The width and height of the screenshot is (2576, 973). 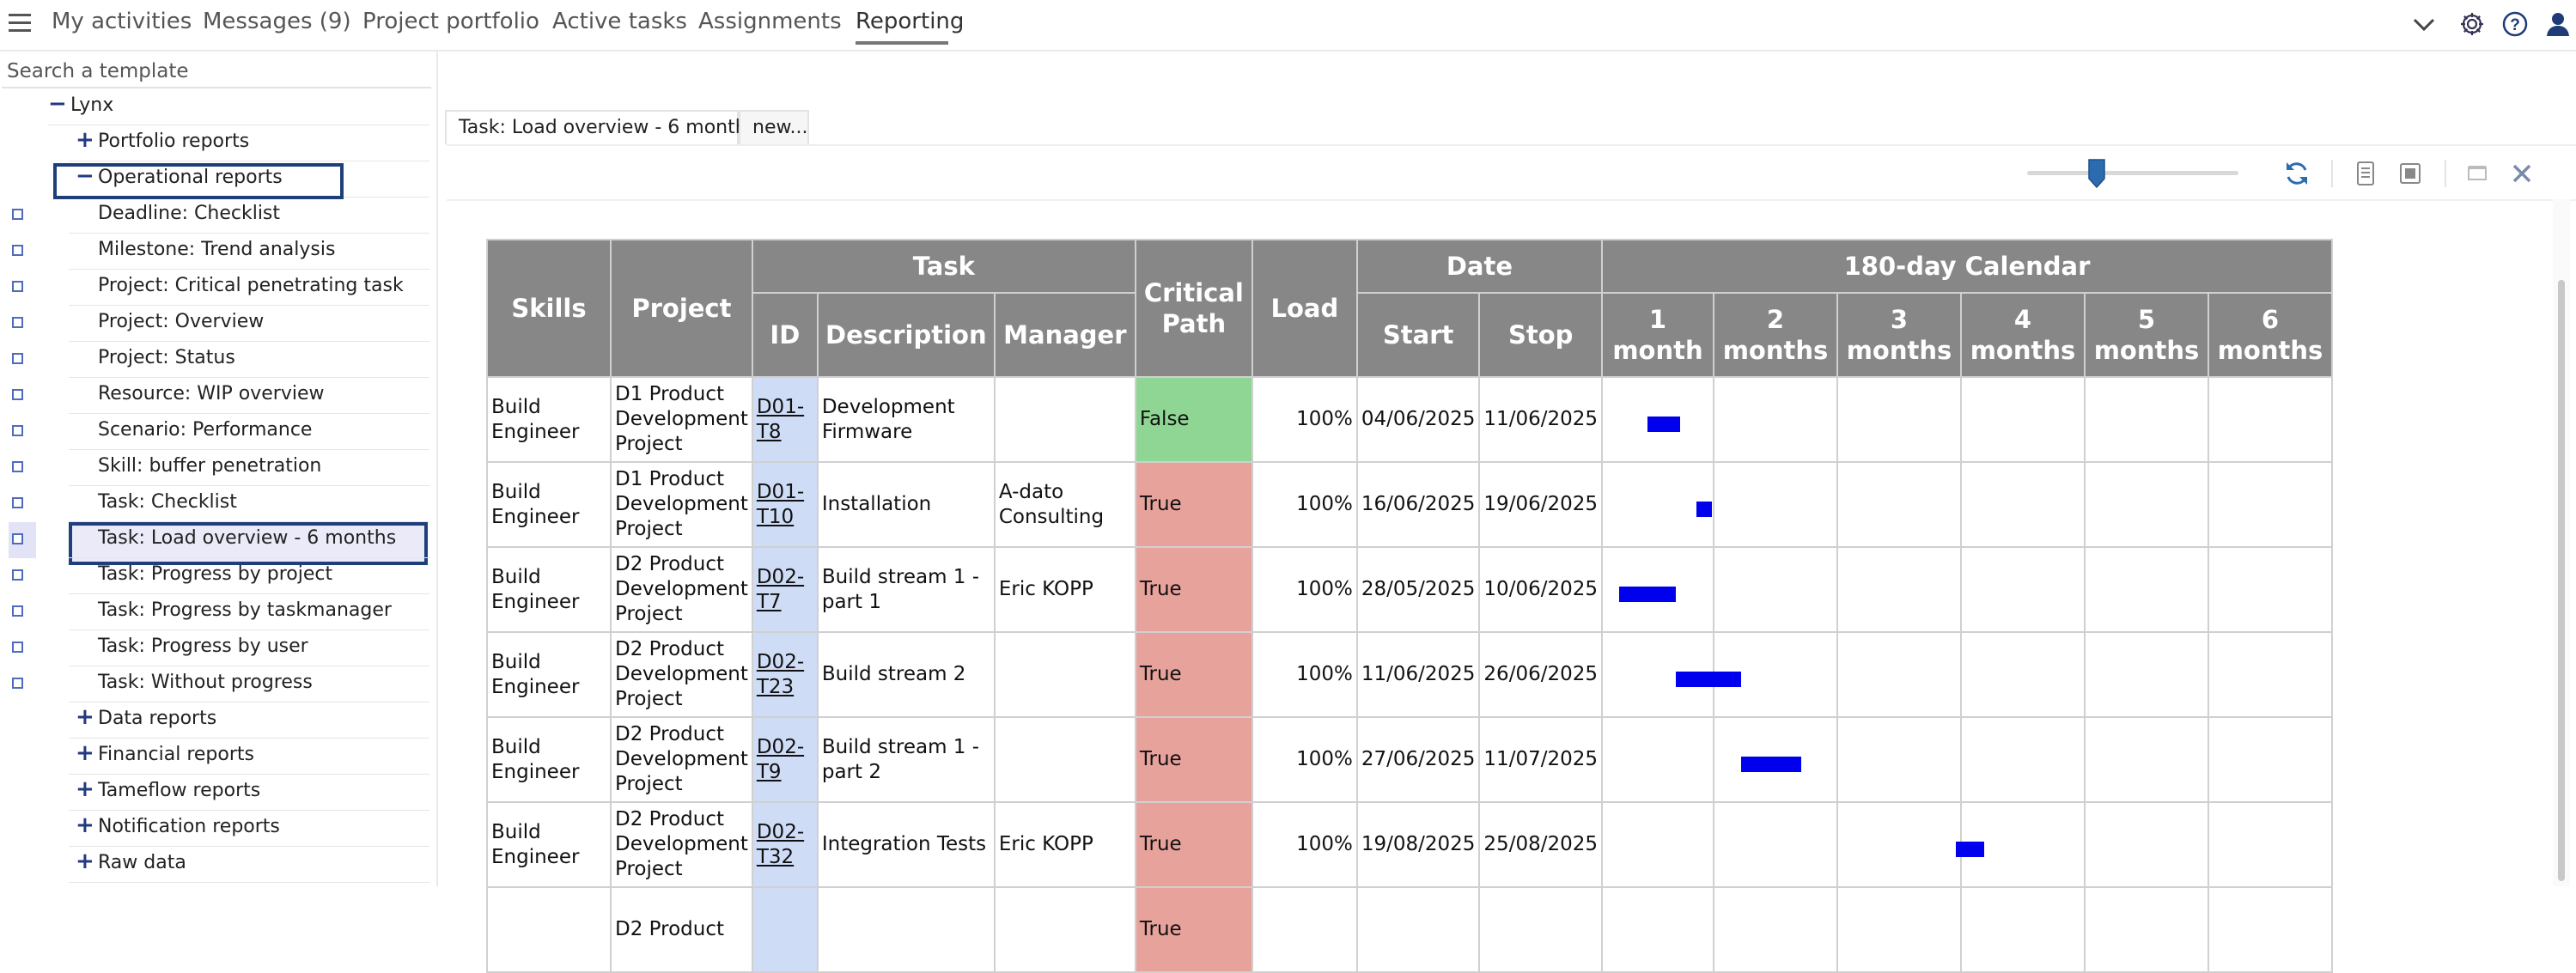 I want to click on task-id-link: D01-T10, so click(x=780, y=504).